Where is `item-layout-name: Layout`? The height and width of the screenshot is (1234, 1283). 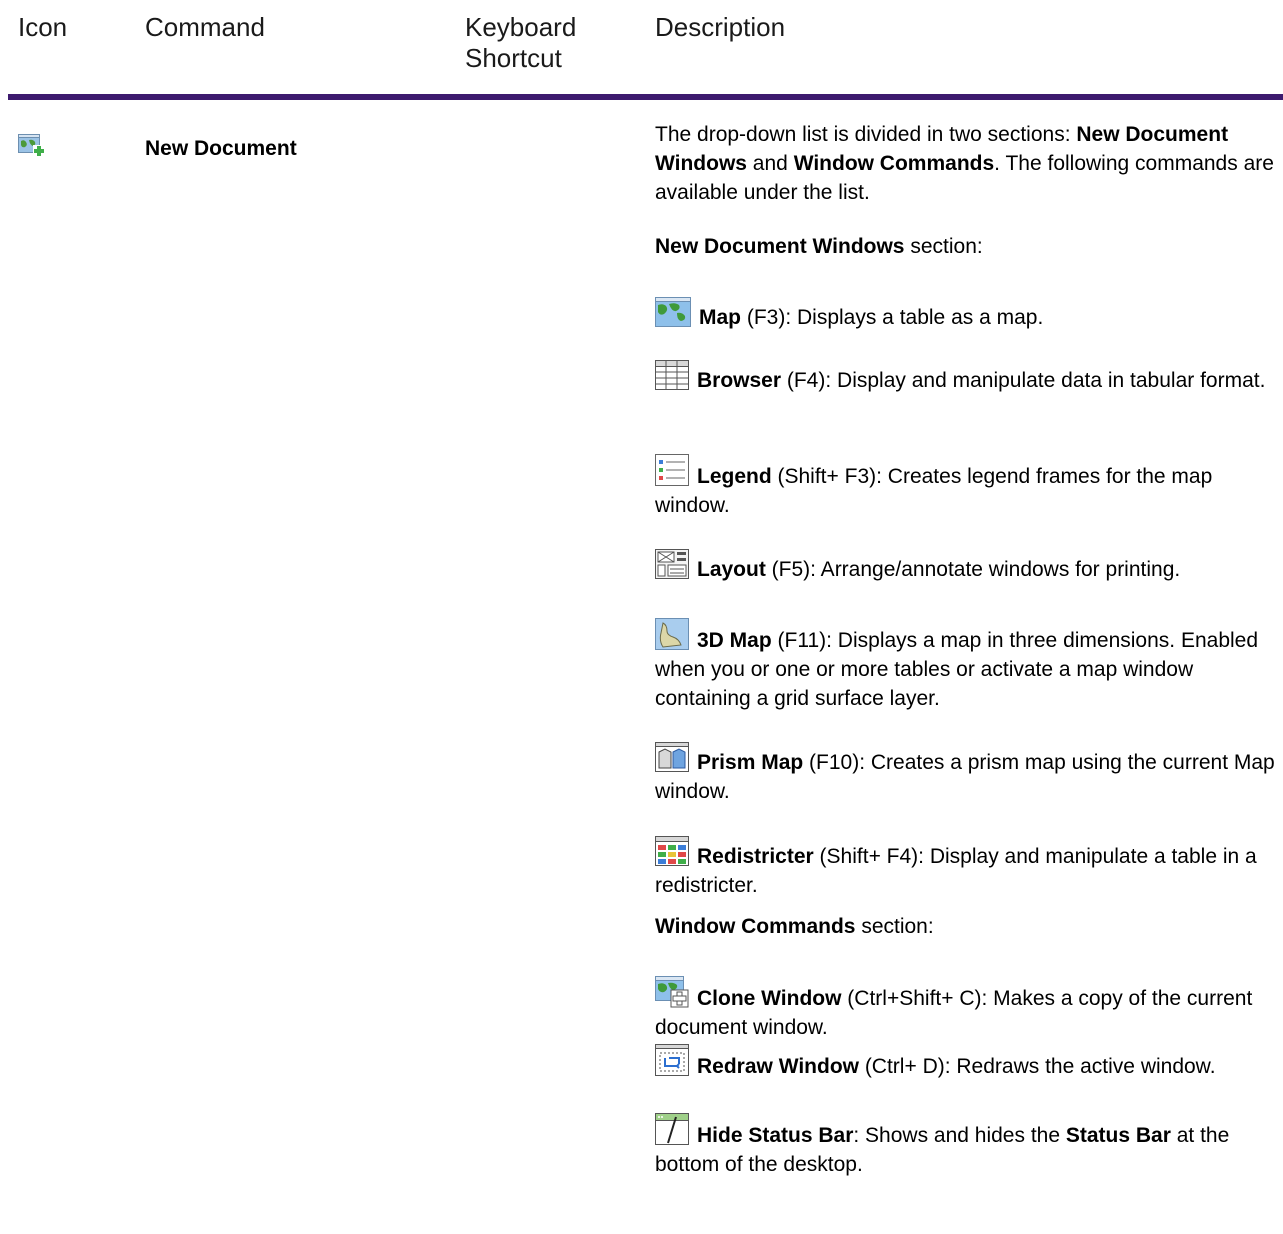
item-layout-name: Layout is located at coordinates (731, 569).